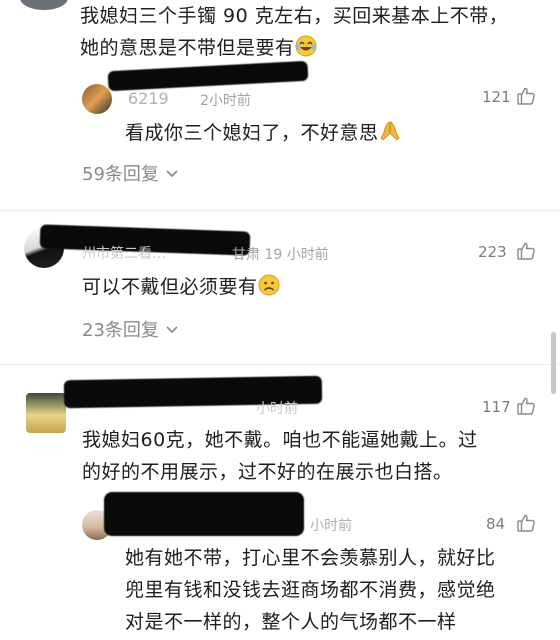 The width and height of the screenshot is (560, 640). Describe the element at coordinates (181, 288) in the screenshot. I see `comment-text: 可以不戴但必须要有` at that location.